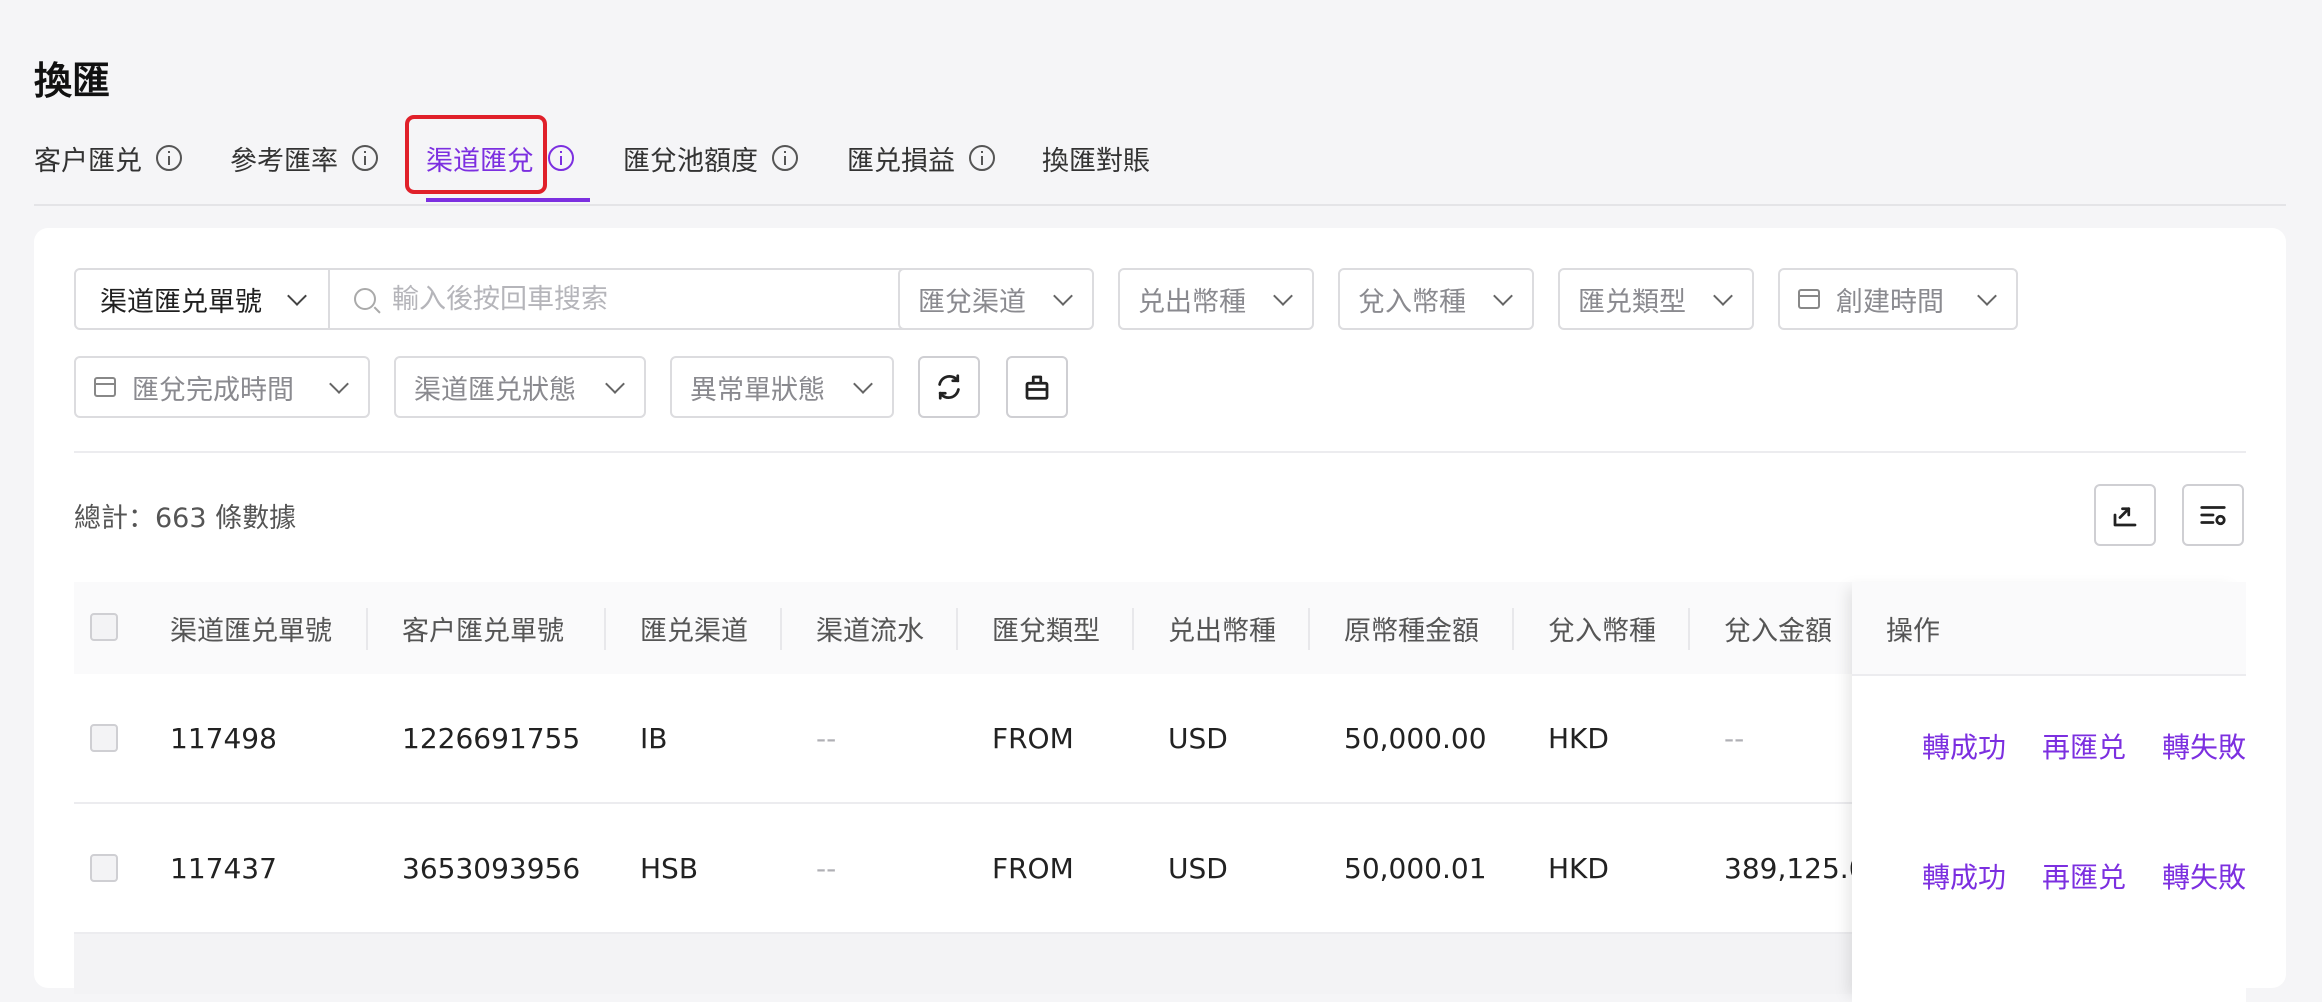  I want to click on column-settings-button, so click(2213, 515).